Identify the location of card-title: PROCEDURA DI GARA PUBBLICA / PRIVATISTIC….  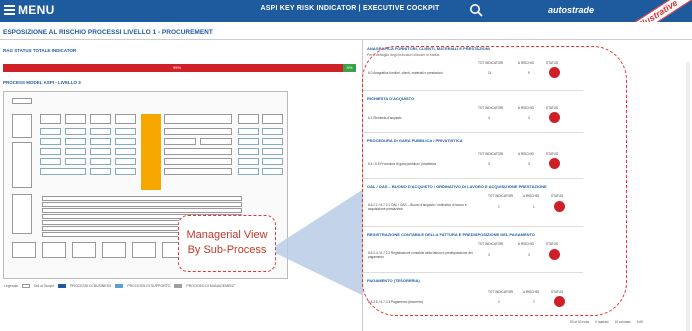
(415, 140).